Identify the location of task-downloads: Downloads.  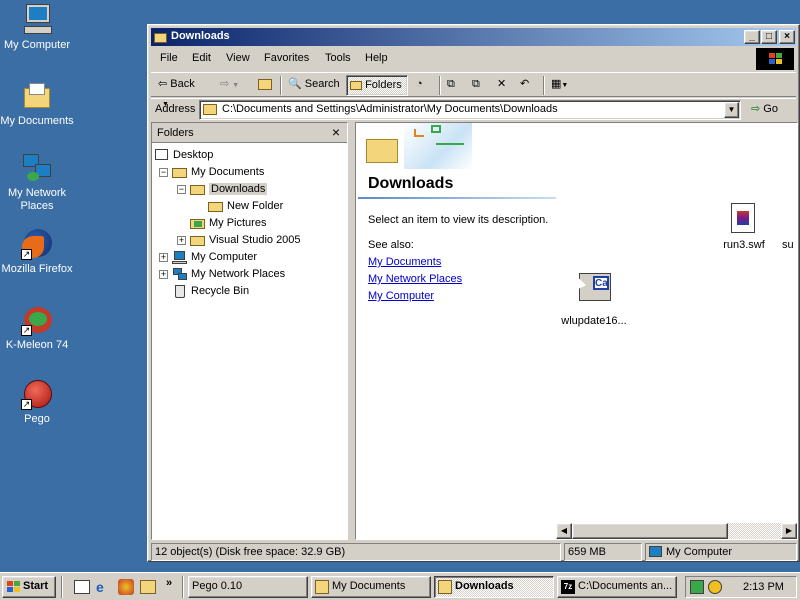
(494, 587).